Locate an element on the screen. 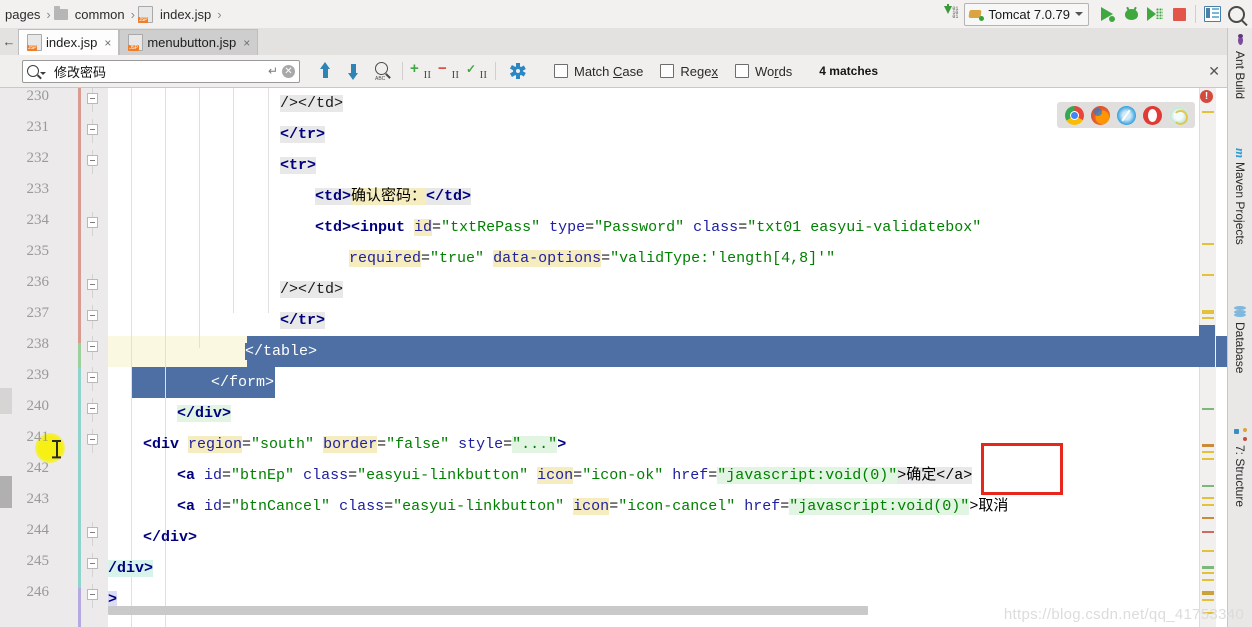  code-token: > is located at coordinates (562, 444).